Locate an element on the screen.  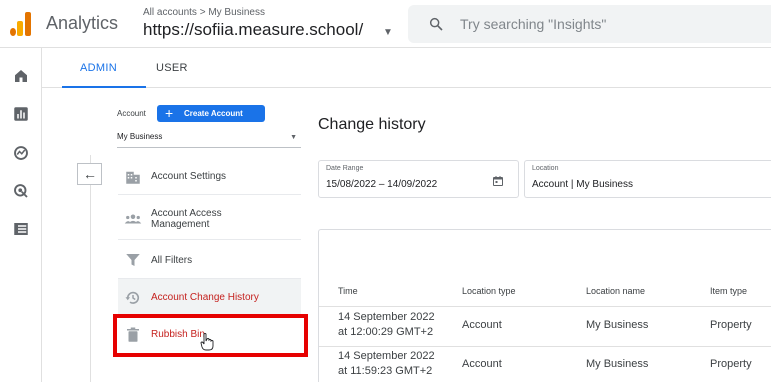
account-dropdown: My Business ▼ is located at coordinates (209, 140).